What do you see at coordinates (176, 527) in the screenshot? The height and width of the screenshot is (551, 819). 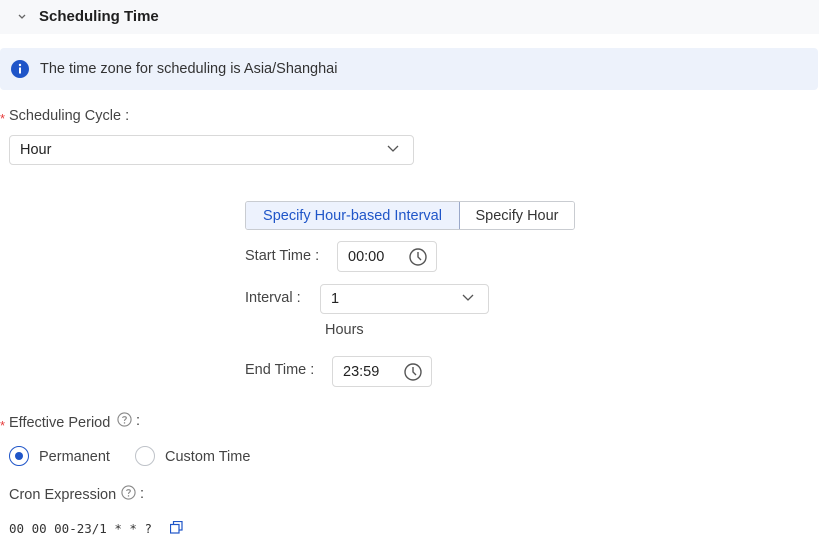 I see `copy-icon` at bounding box center [176, 527].